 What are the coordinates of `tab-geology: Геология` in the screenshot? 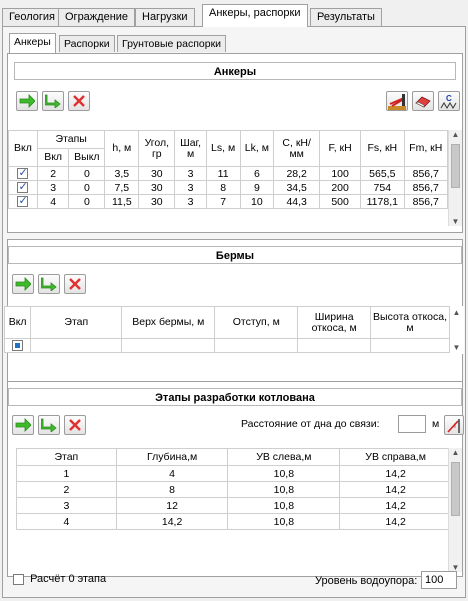 It's located at (32, 17).